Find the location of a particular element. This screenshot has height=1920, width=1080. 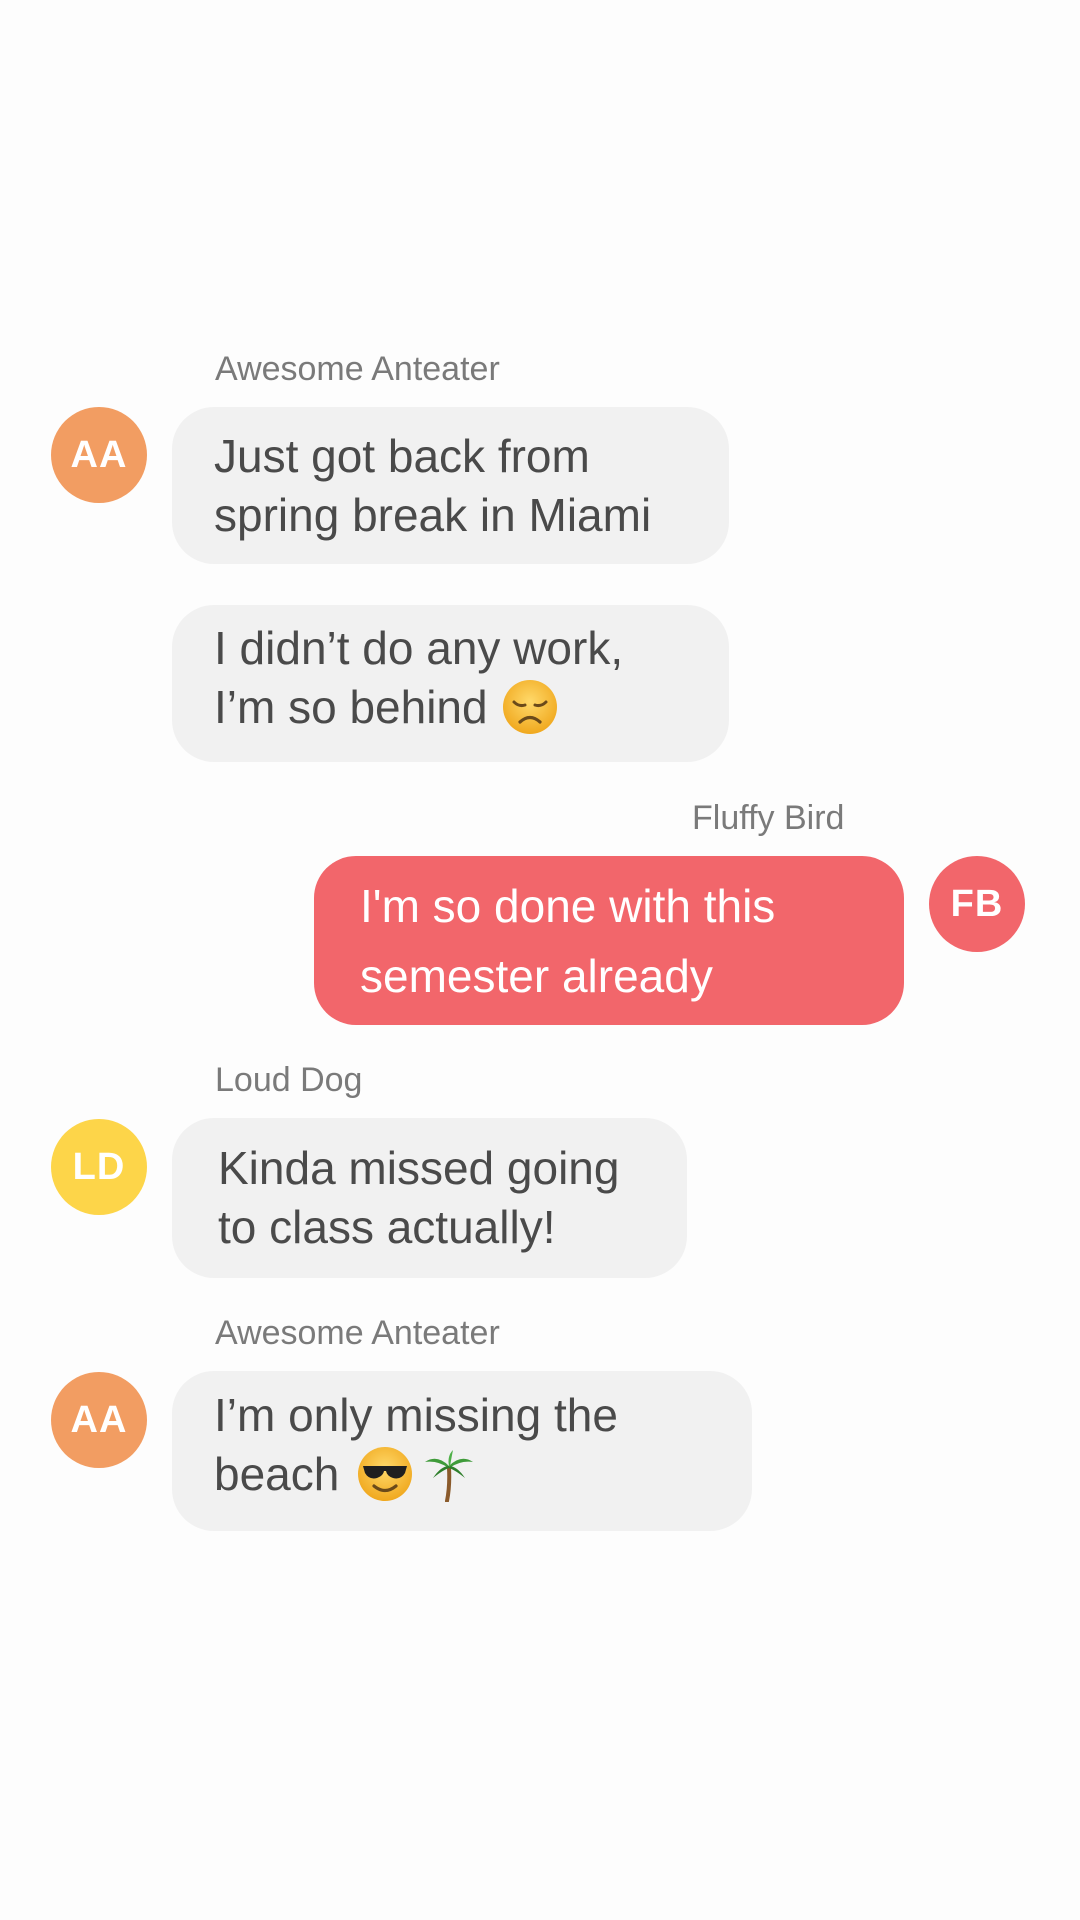

palm-tree-icon is located at coordinates (449, 1481).